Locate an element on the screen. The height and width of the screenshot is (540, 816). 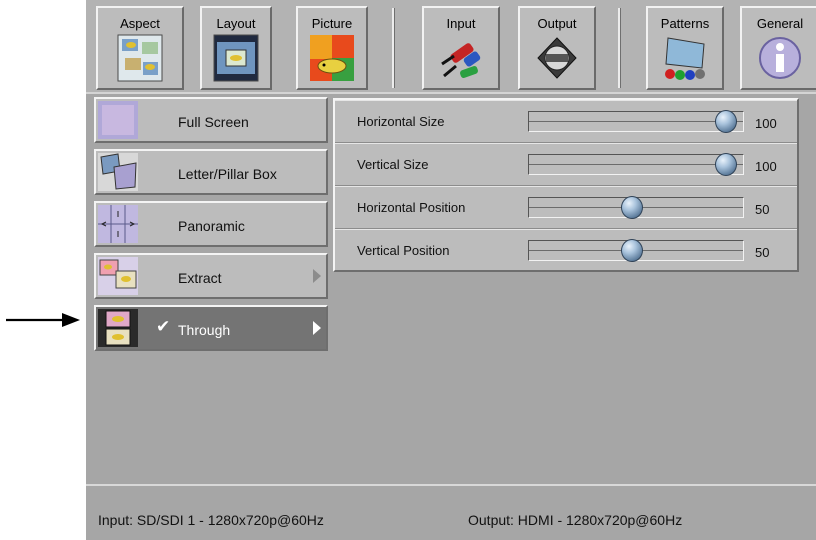
output-icon is located at coordinates (557, 58).